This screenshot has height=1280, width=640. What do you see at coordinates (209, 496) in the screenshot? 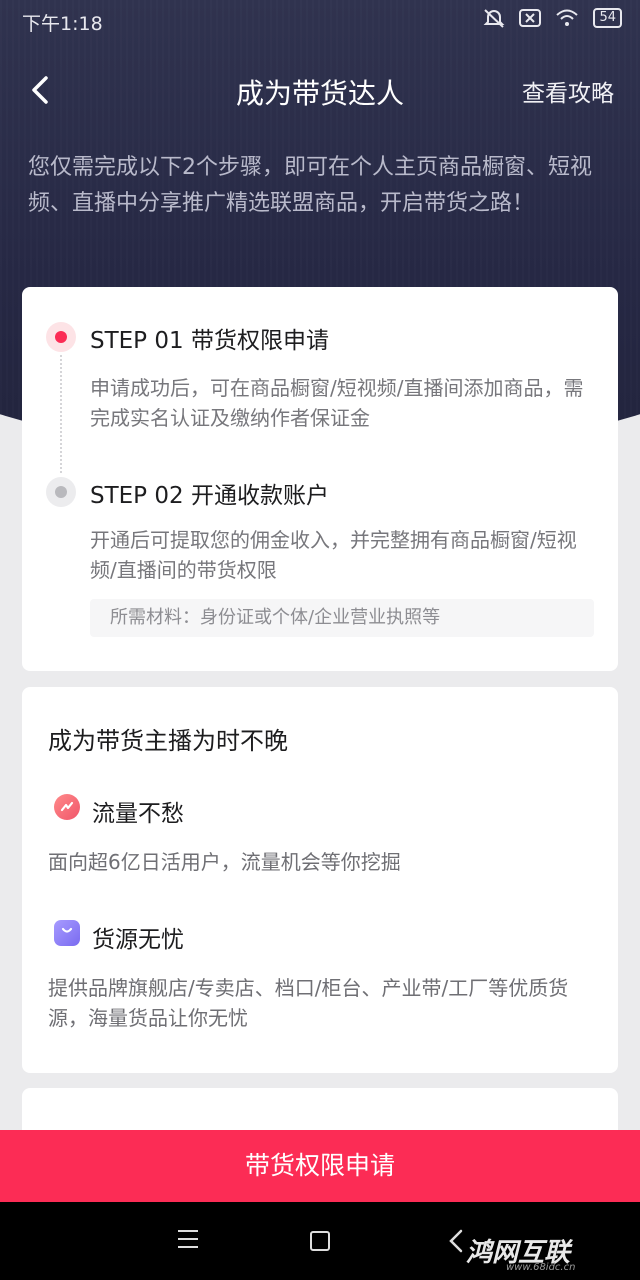
I see `step2-title: STEP 02 开通收款账户` at bounding box center [209, 496].